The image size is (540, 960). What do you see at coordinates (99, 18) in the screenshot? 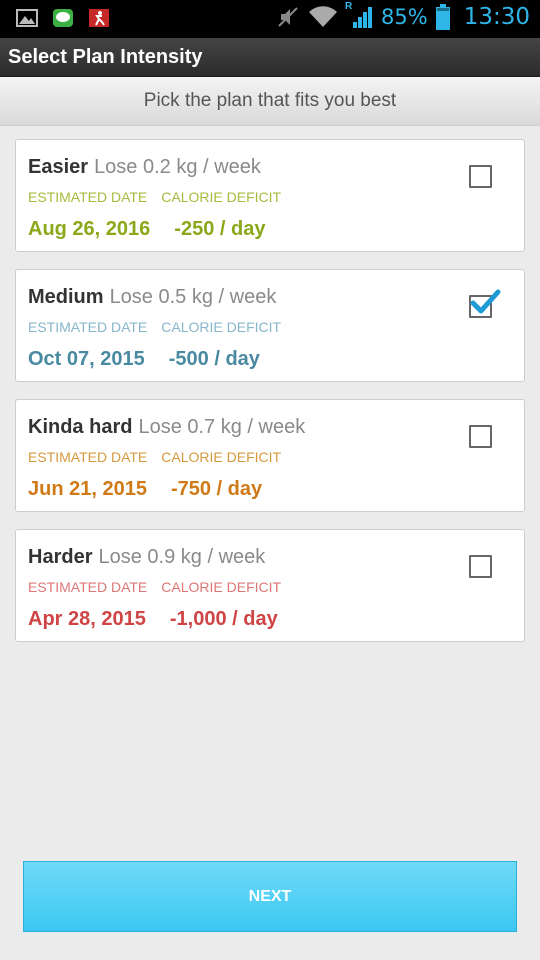
I see `running-app-icon` at bounding box center [99, 18].